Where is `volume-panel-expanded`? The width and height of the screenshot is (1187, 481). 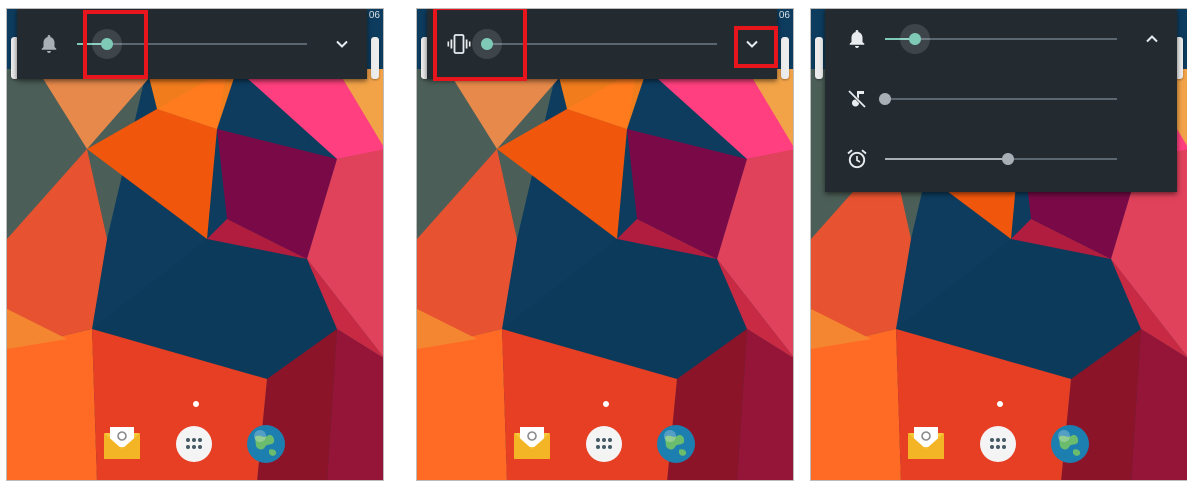
volume-panel-expanded is located at coordinates (1001, 100).